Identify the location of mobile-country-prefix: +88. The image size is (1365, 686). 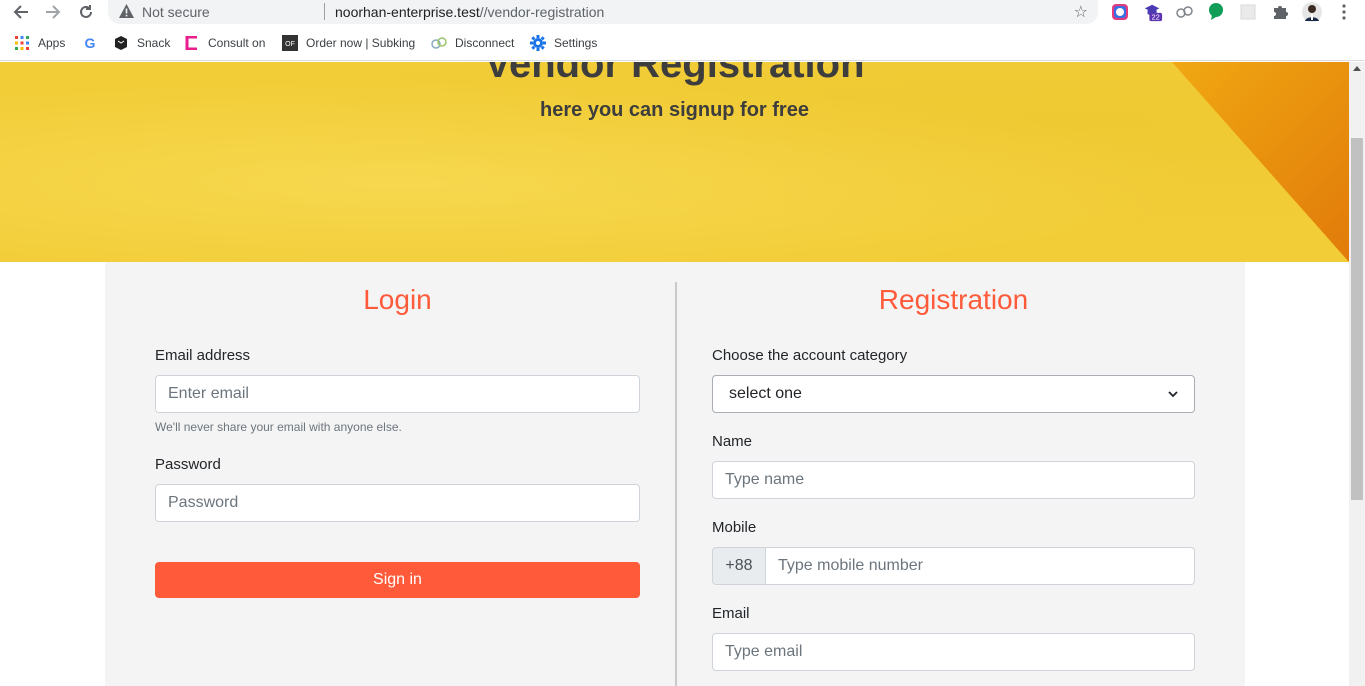
(739, 566).